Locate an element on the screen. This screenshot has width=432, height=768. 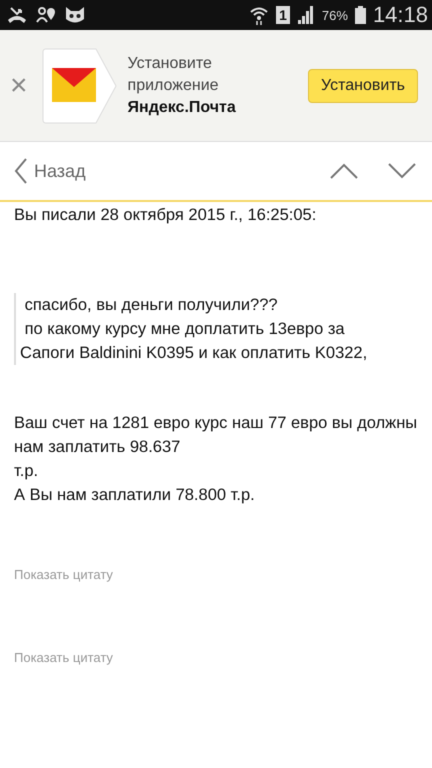
battery-icon is located at coordinates (360, 15).